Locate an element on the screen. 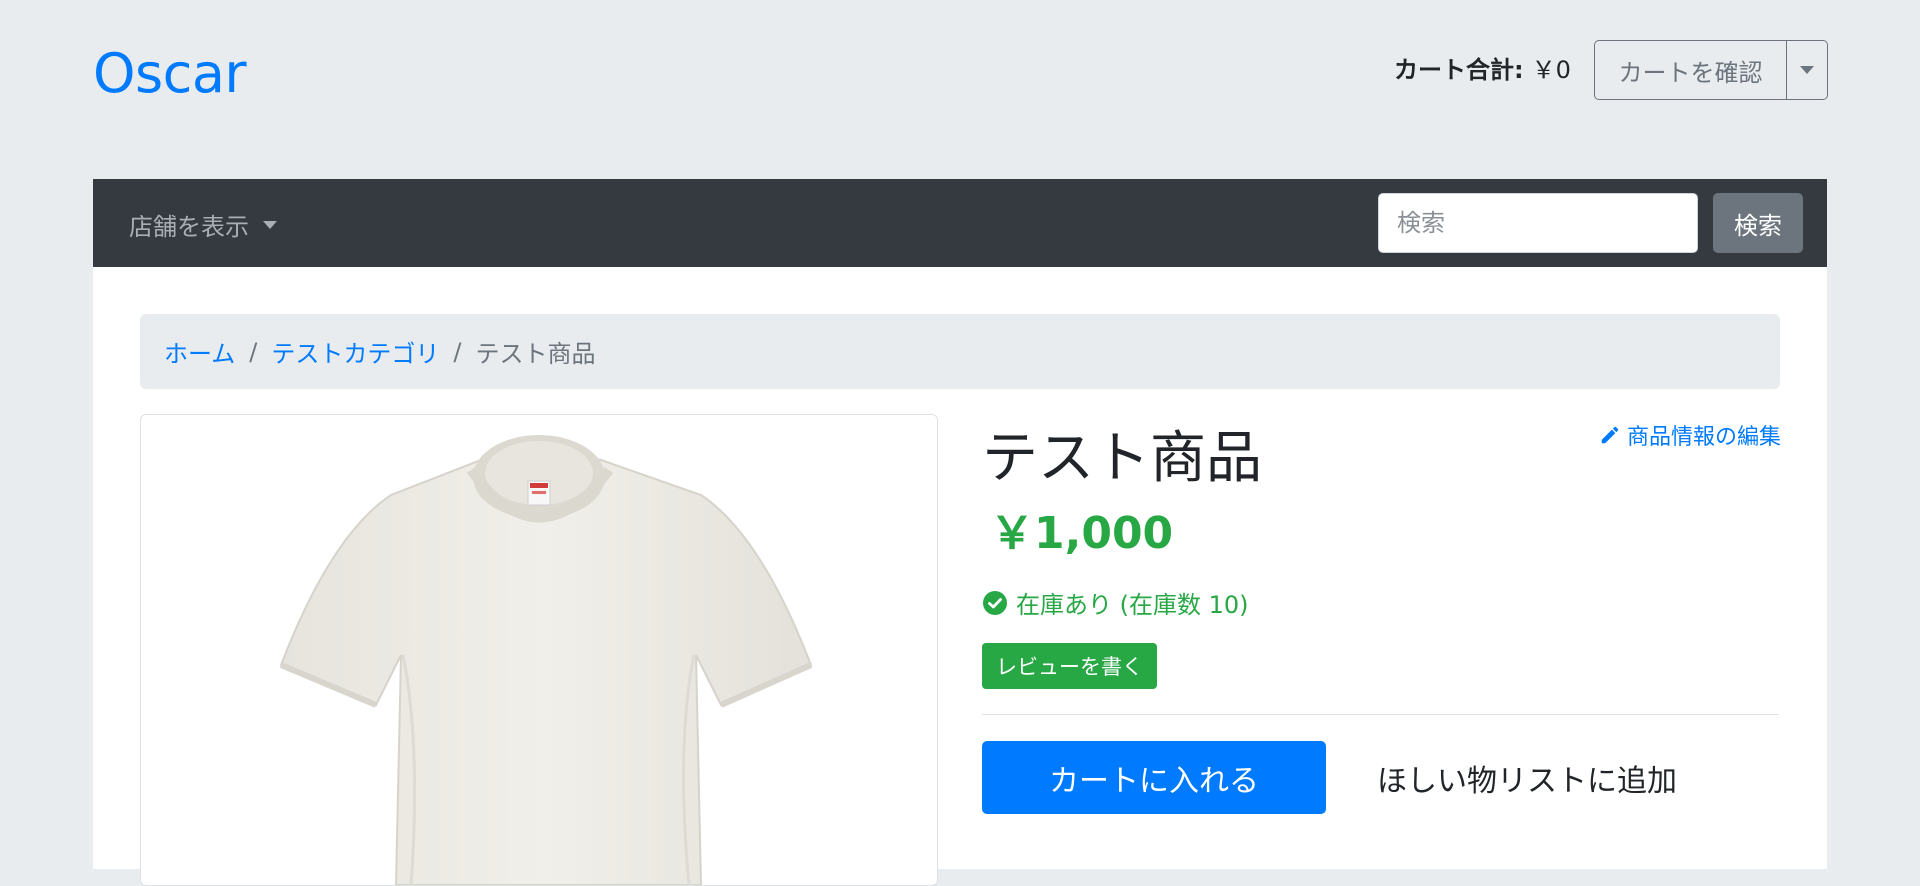  browse-store-dropdown: 店舗を表示 is located at coordinates (203, 224).